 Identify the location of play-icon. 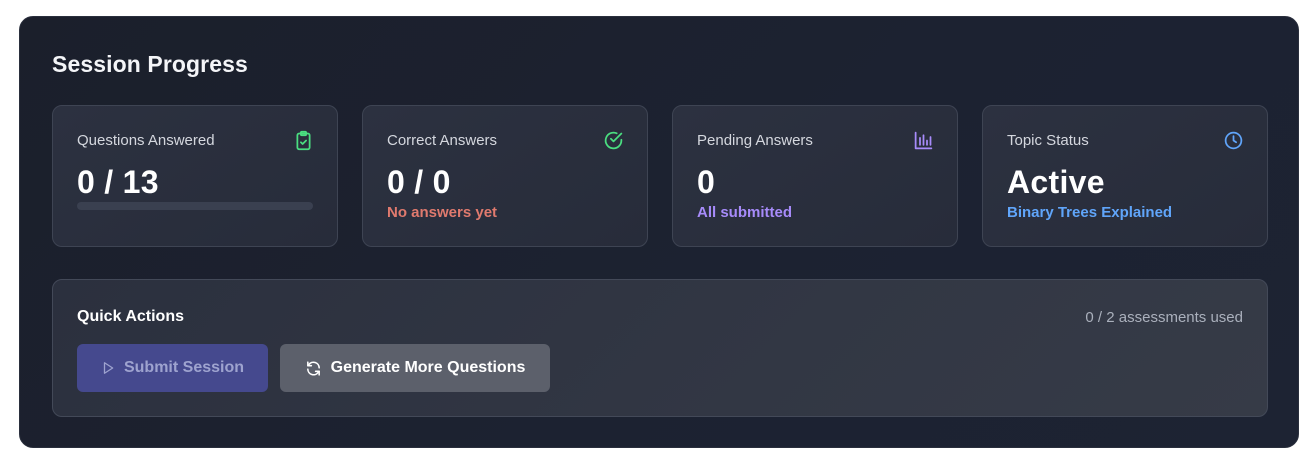
(108, 368).